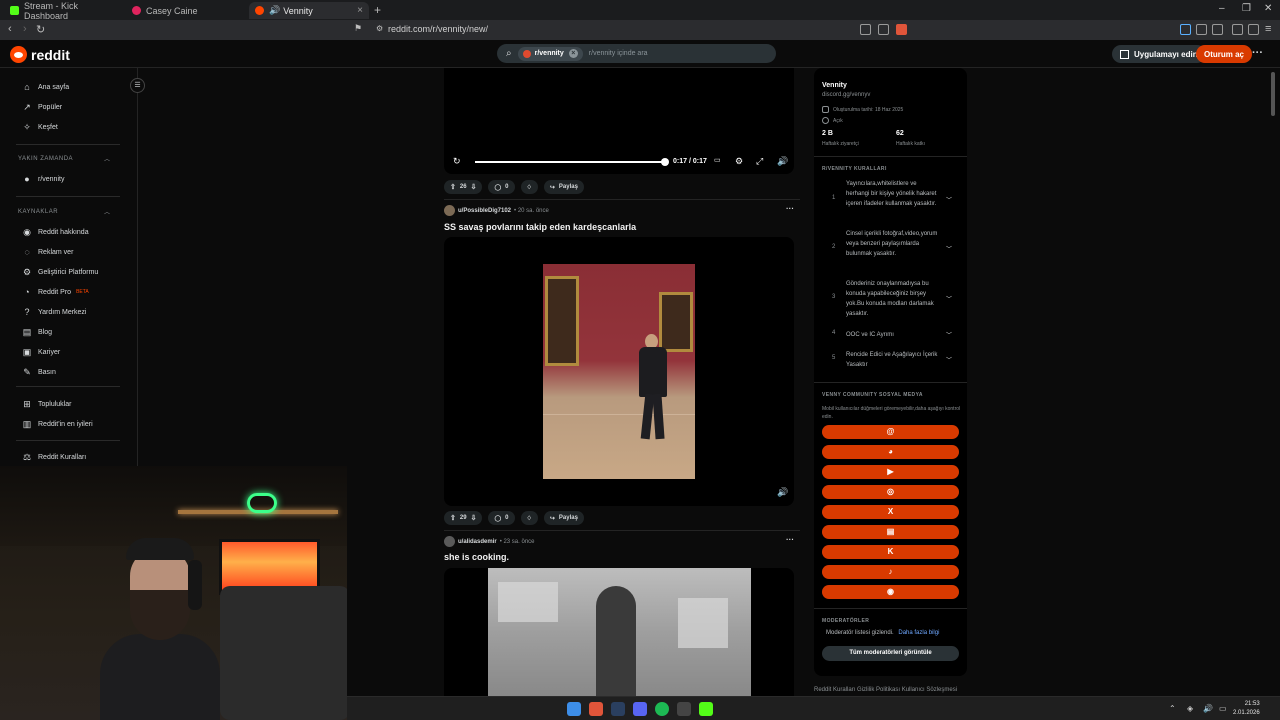 The image size is (1280, 720). I want to click on sidebar-item-about: ◉ Reddit hakkında, so click(55, 232).